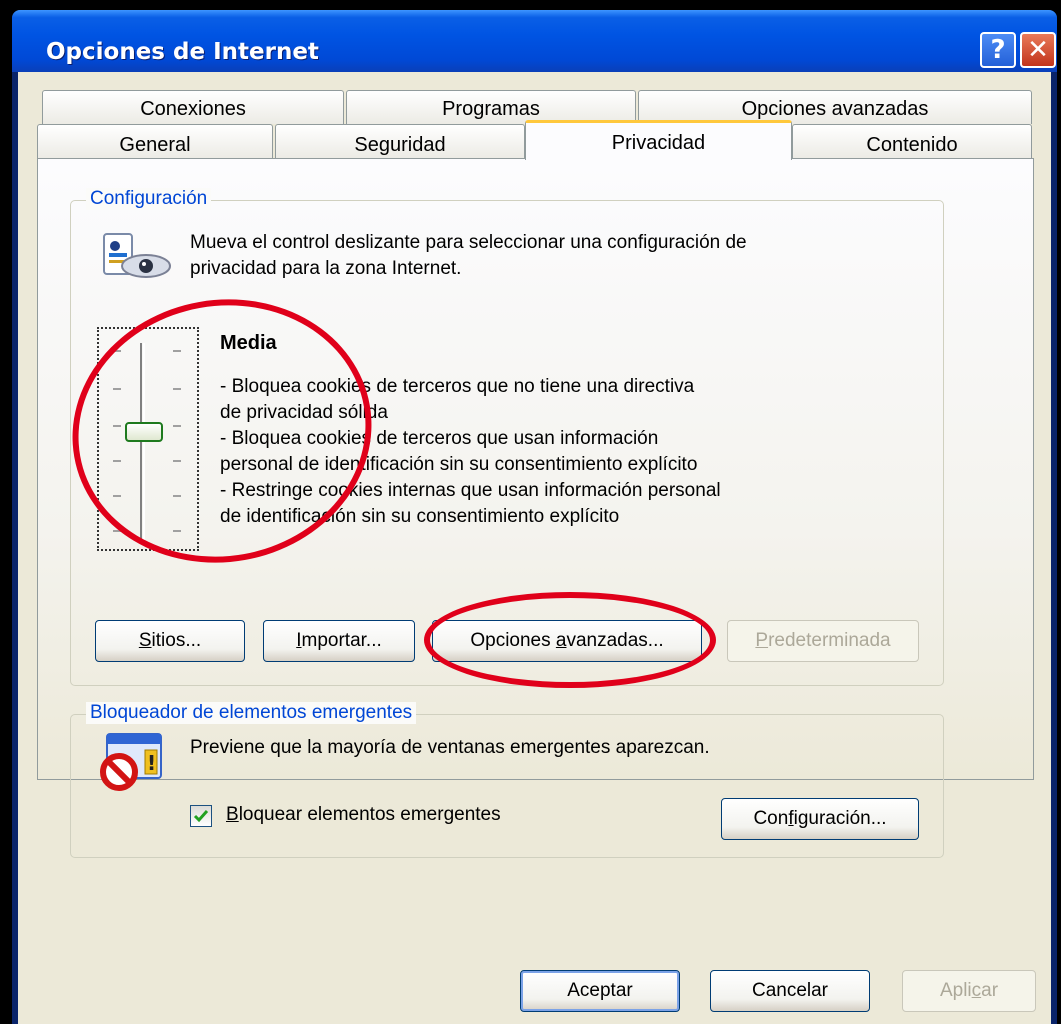 This screenshot has width=1061, height=1024. I want to click on predeterminada-button: Predeterminada, so click(823, 641).